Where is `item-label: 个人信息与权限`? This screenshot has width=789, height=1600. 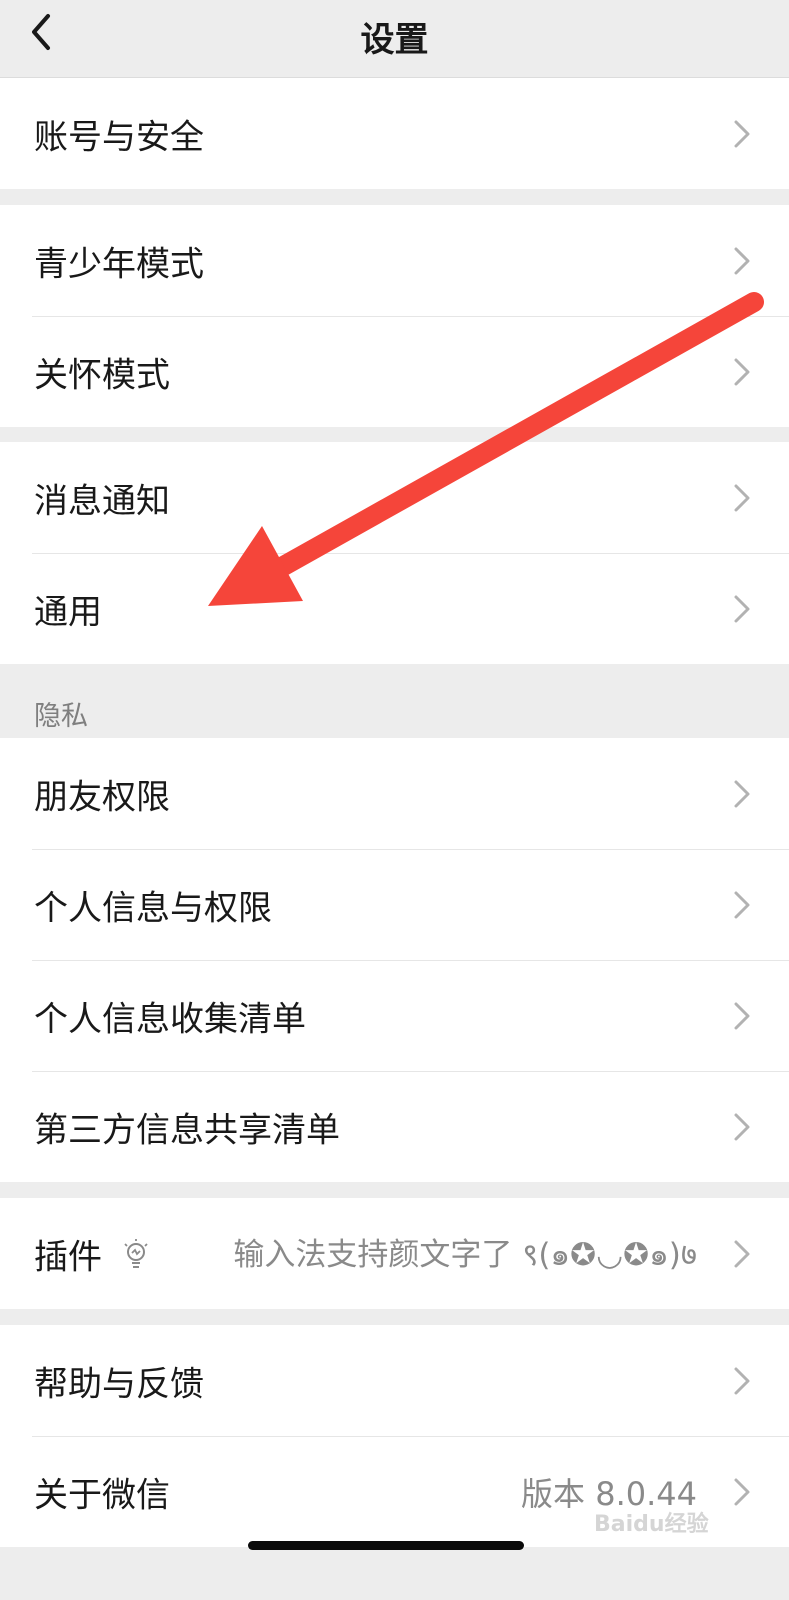
item-label: 个人信息与权限 is located at coordinates (153, 908).